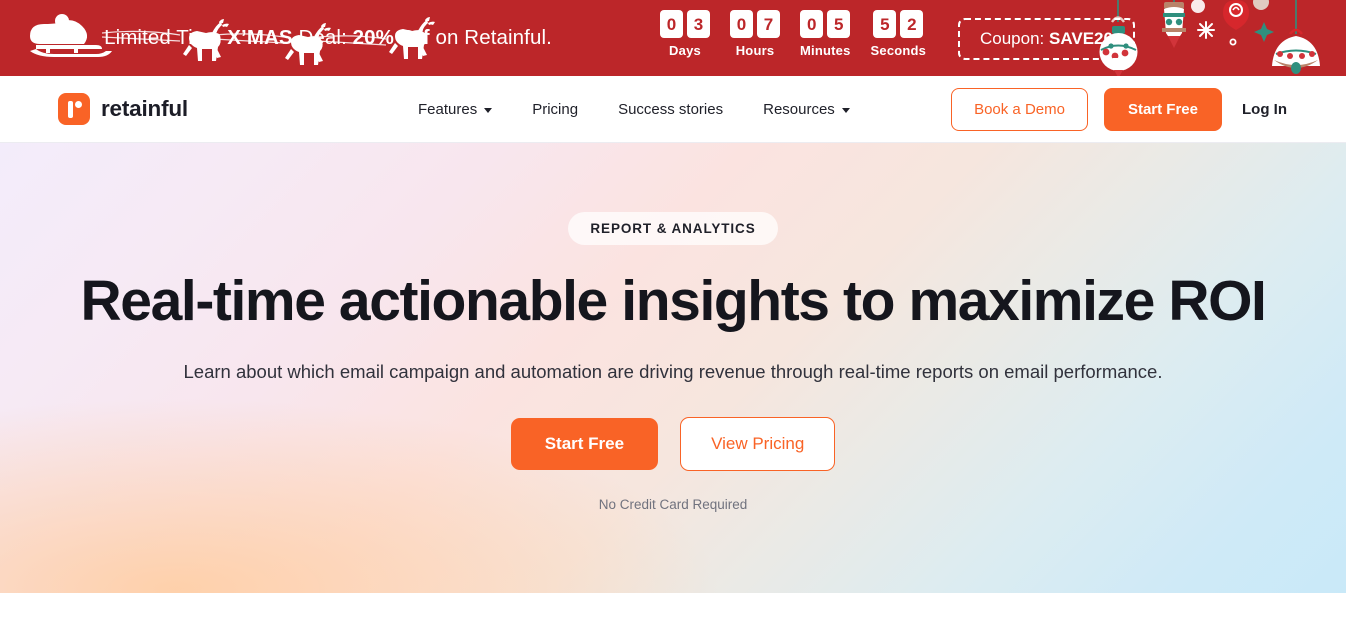 The image size is (1346, 643). Describe the element at coordinates (1014, 38) in the screenshot. I see `coupon-label: Coupon:` at that location.